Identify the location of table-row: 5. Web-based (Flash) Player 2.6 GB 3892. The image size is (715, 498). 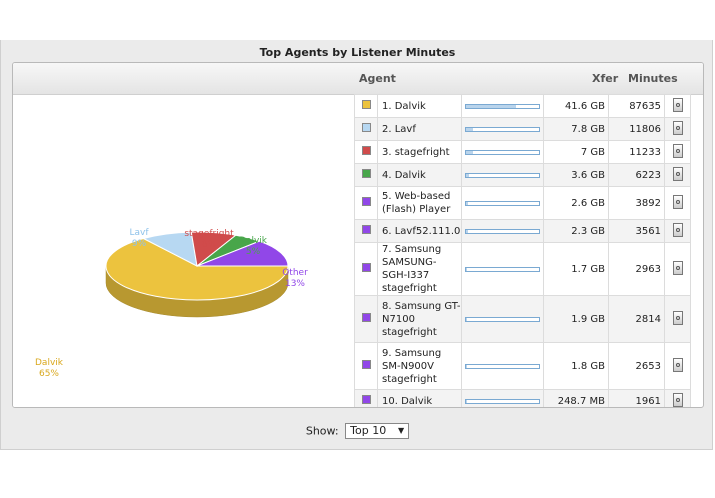
(522, 203).